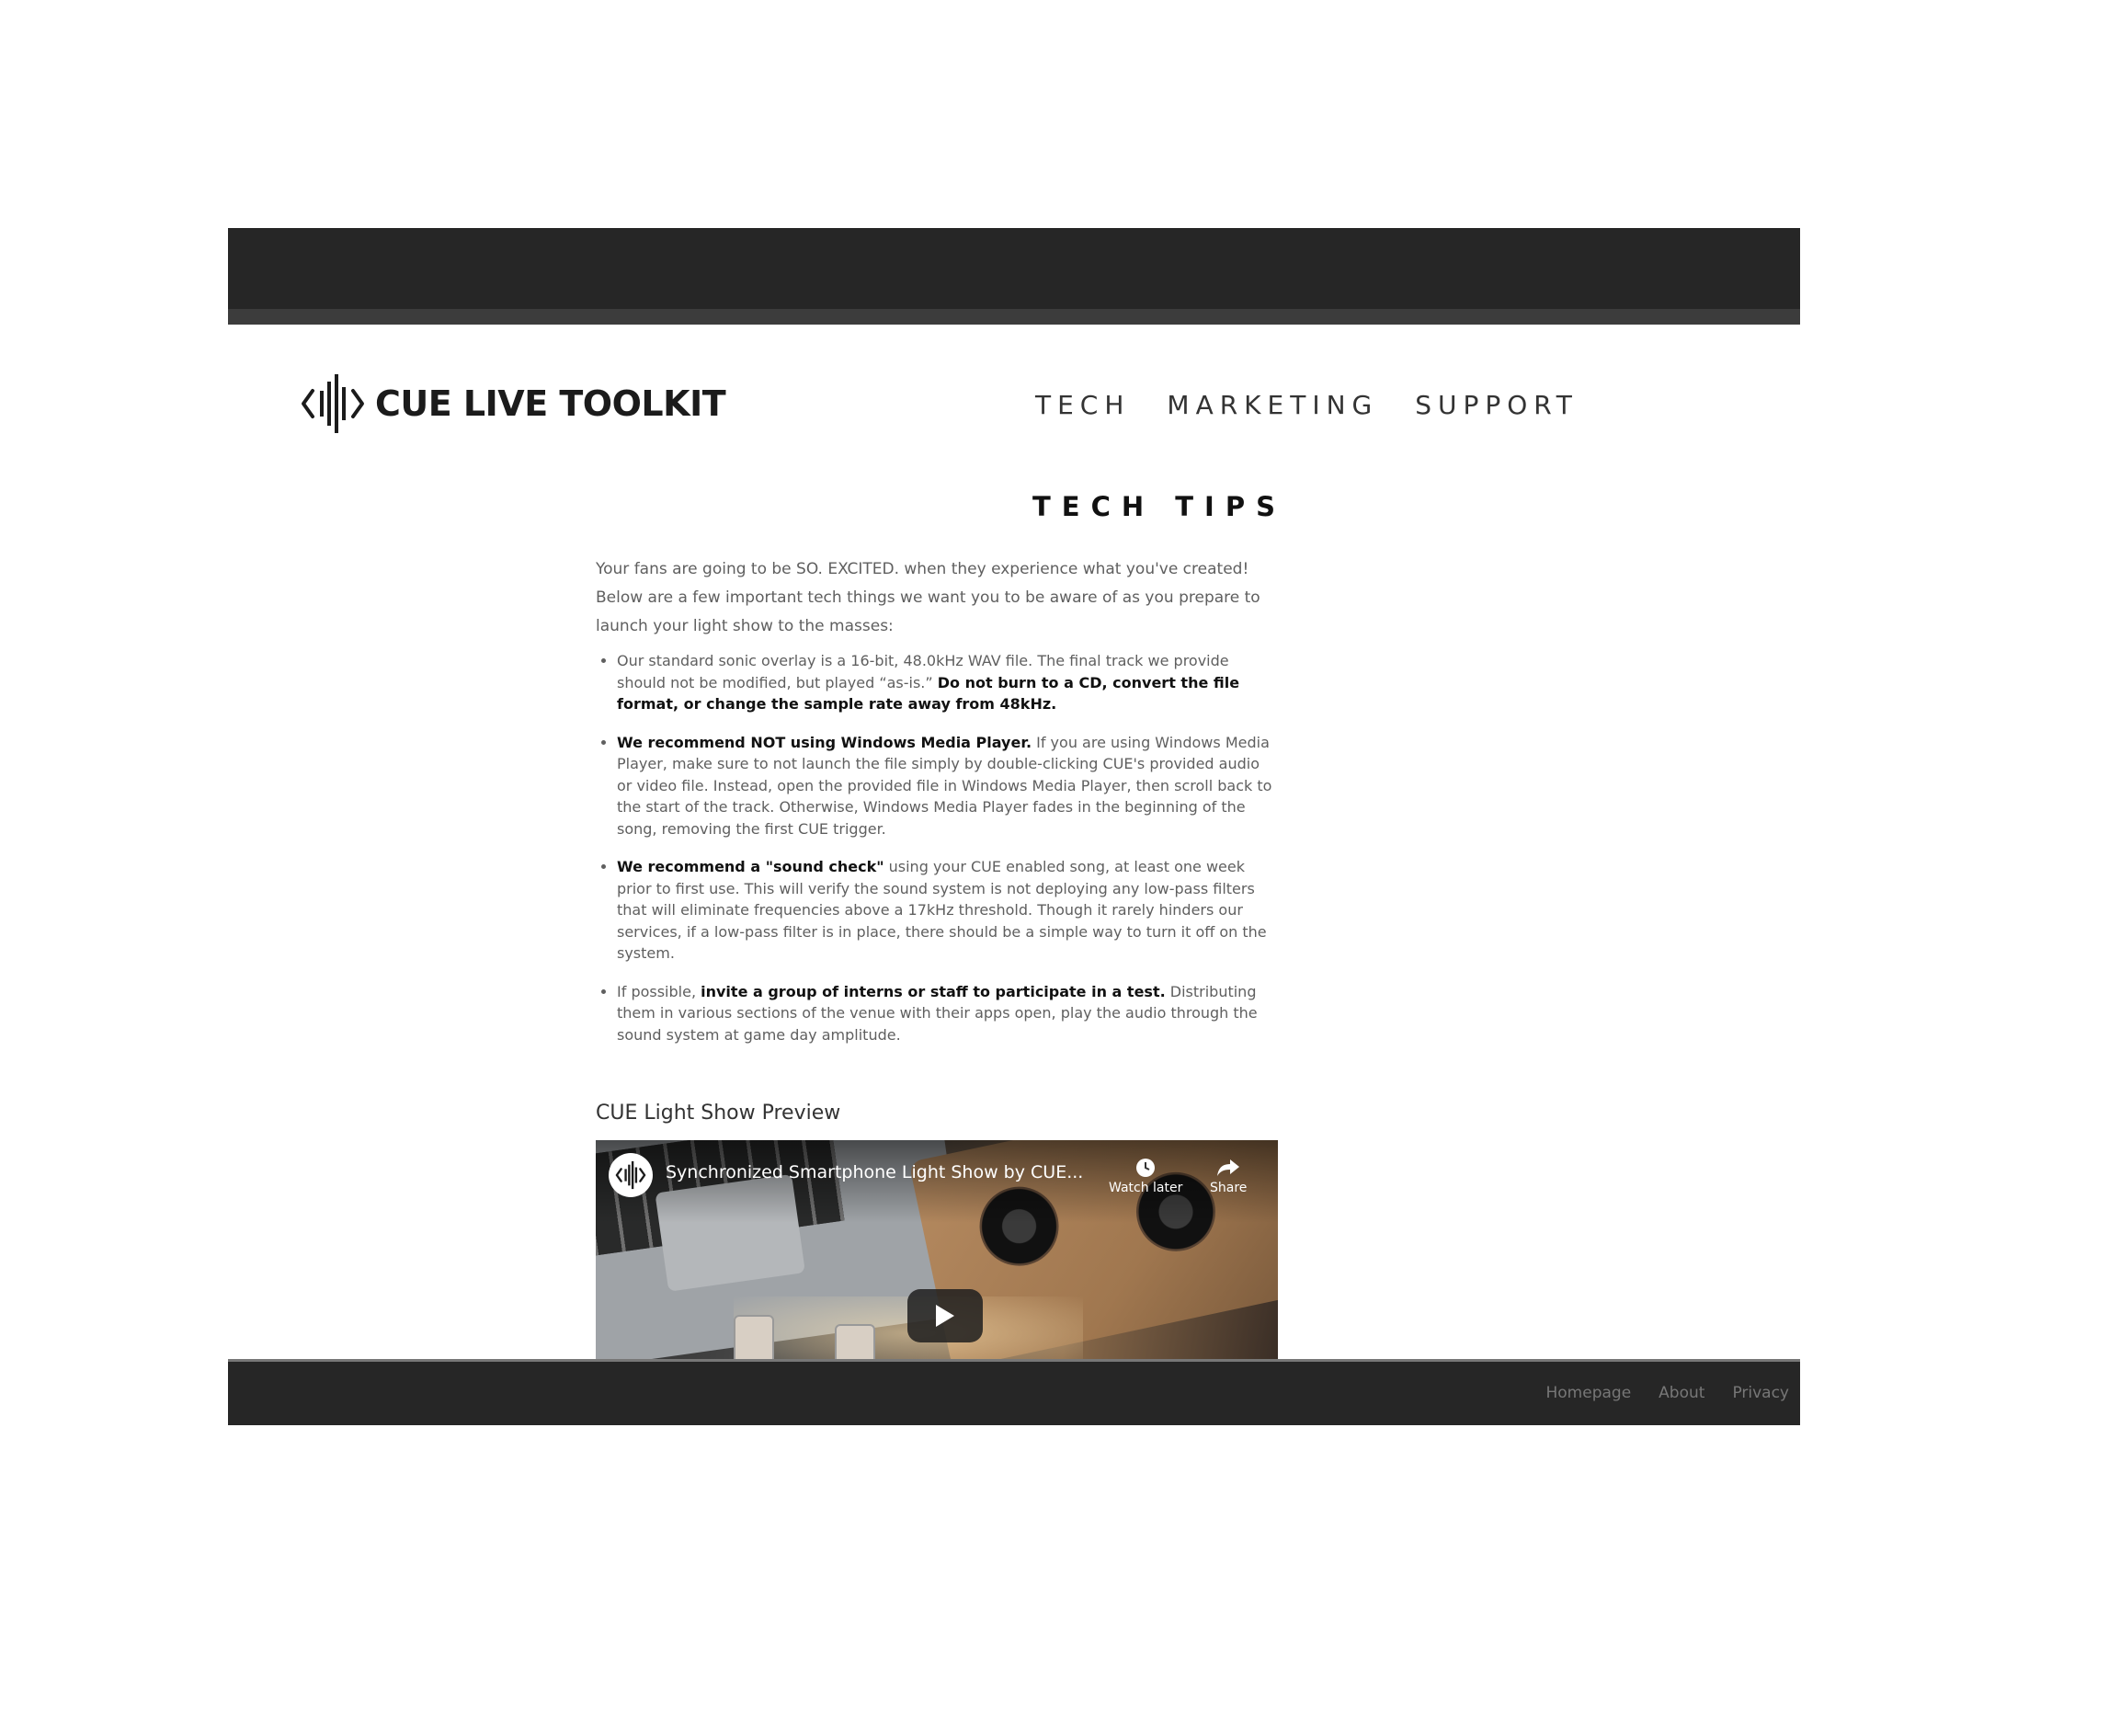  I want to click on tip-text: If possible,, so click(659, 991).